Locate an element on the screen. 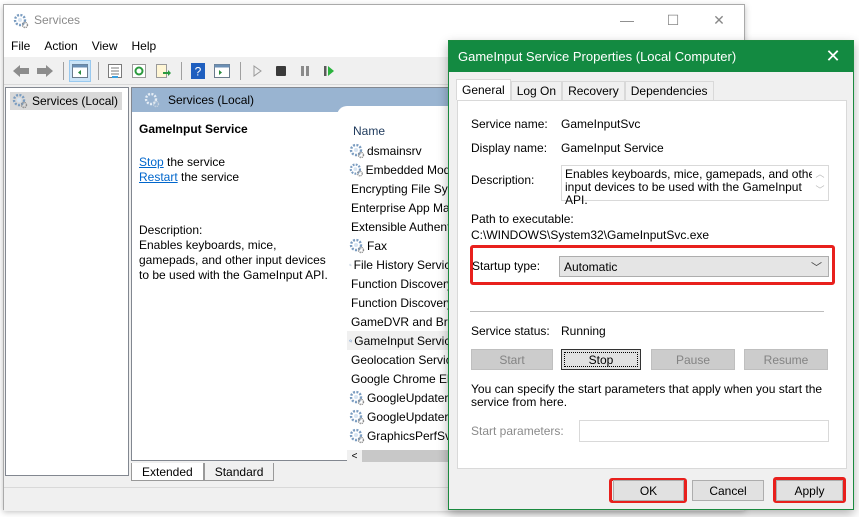 This screenshot has width=859, height=517. service-list-item-label: Fax is located at coordinates (377, 245).